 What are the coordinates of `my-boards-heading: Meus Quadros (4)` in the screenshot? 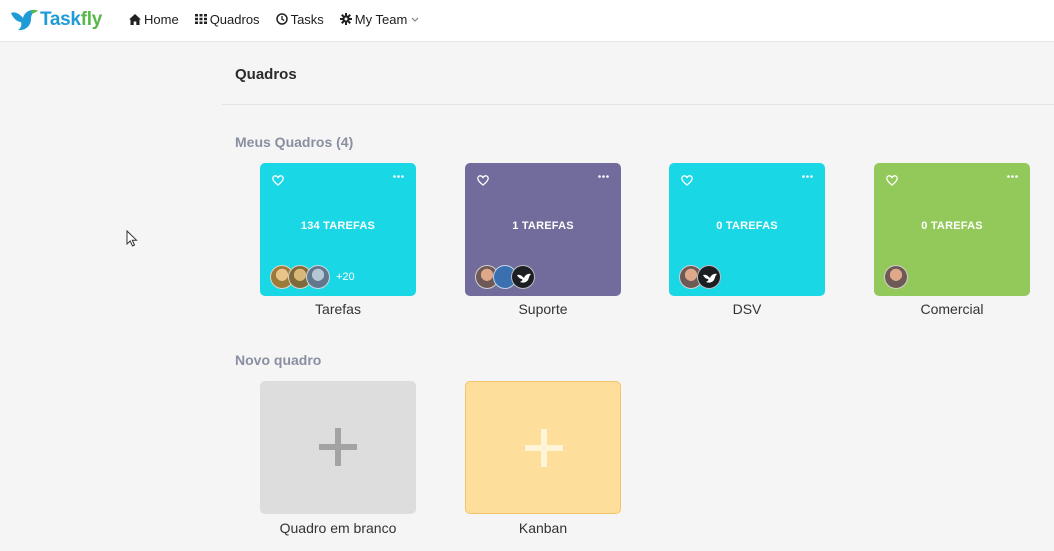 It's located at (294, 142).